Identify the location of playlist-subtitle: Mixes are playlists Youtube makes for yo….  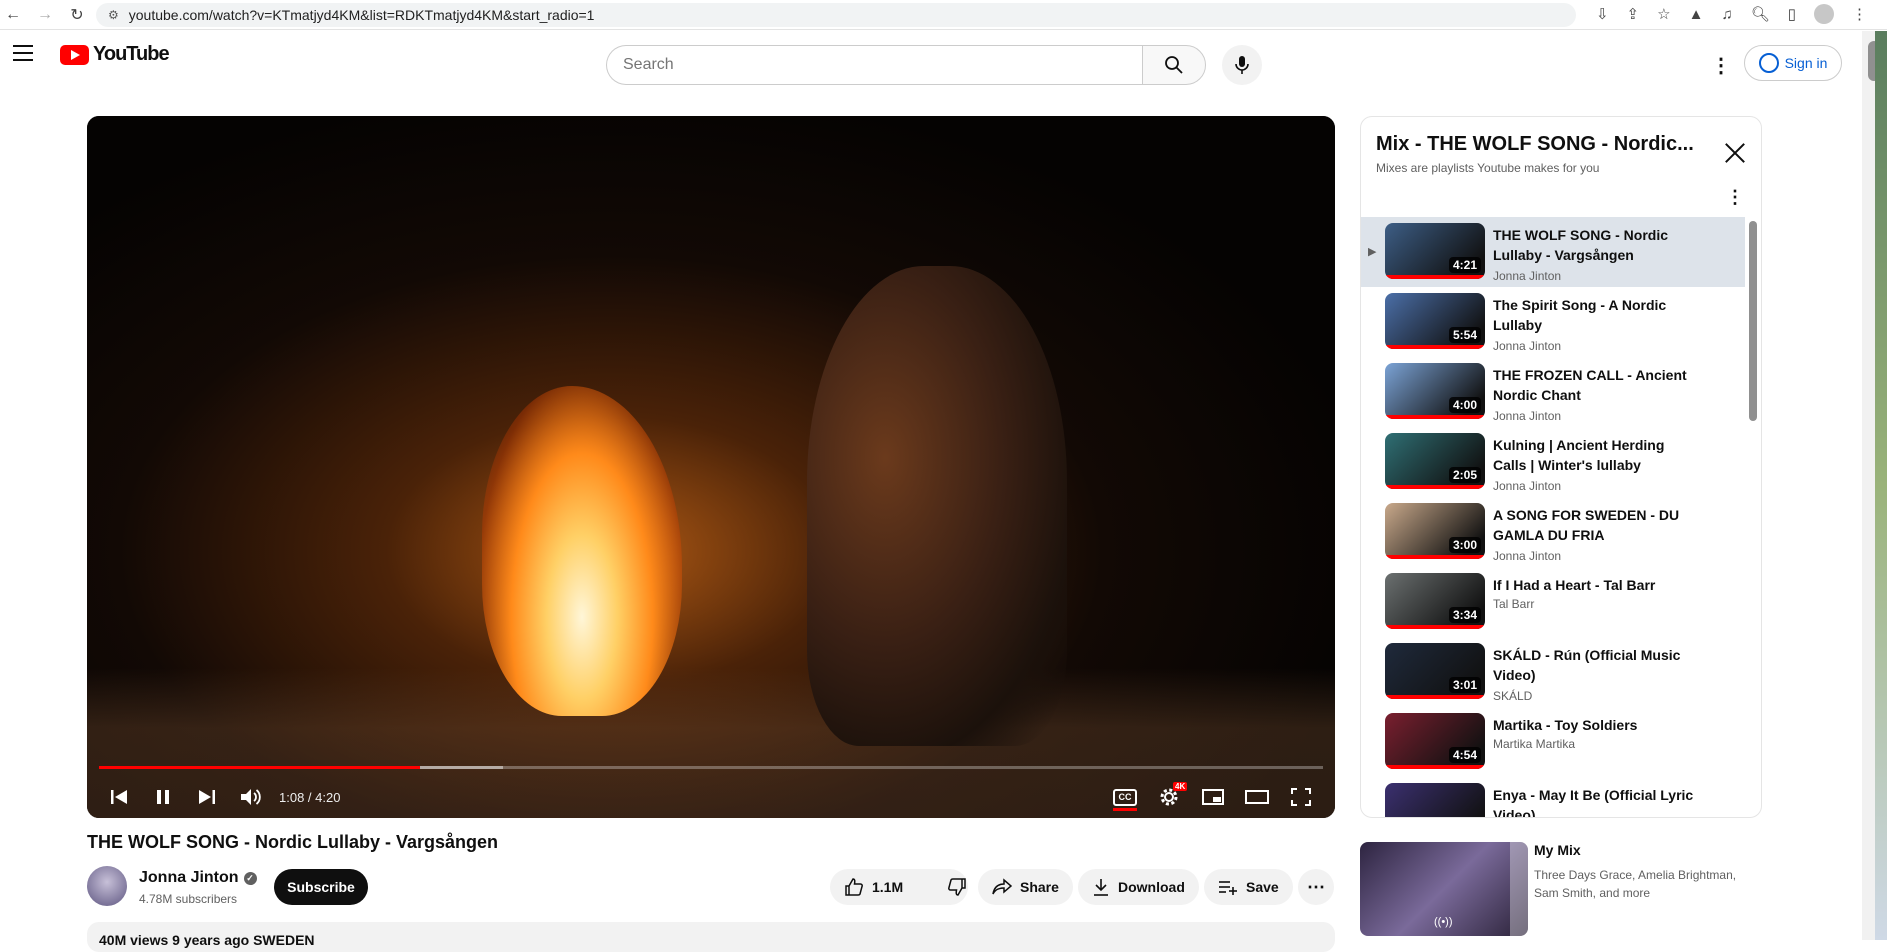
(1488, 168).